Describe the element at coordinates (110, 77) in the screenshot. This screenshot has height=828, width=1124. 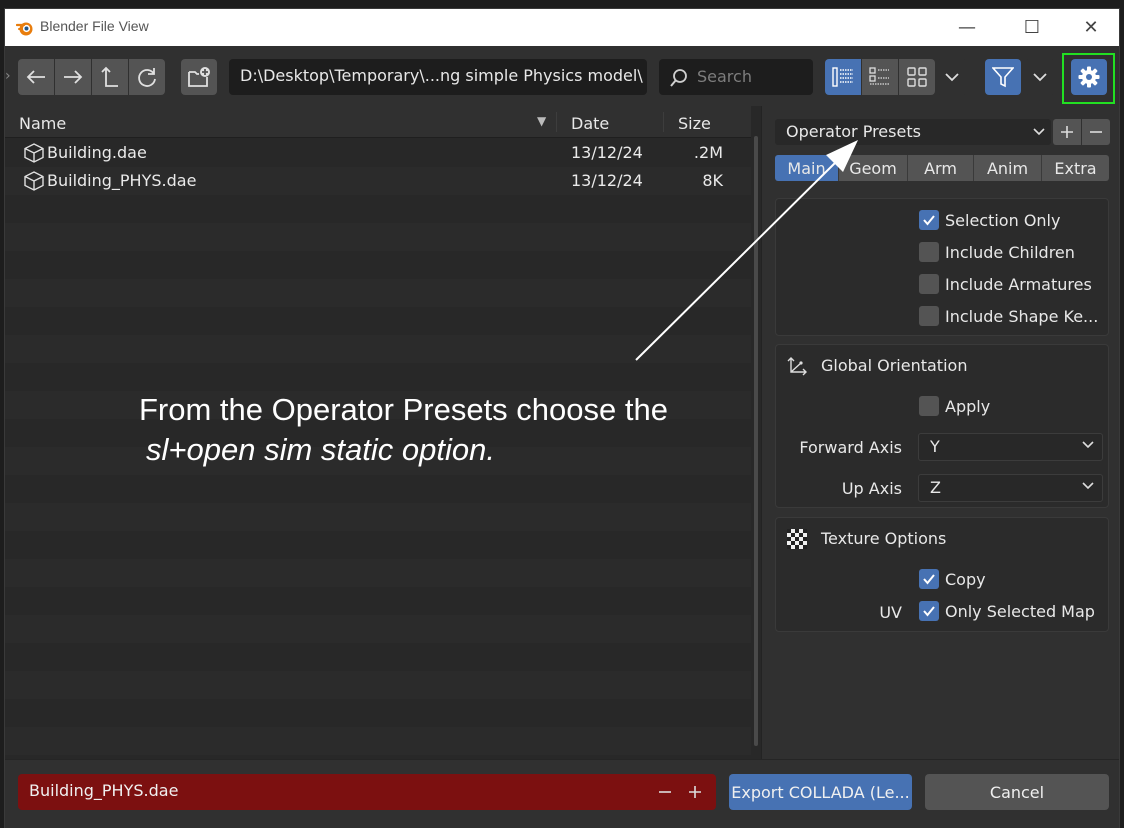
I see `parent-directory-button` at that location.